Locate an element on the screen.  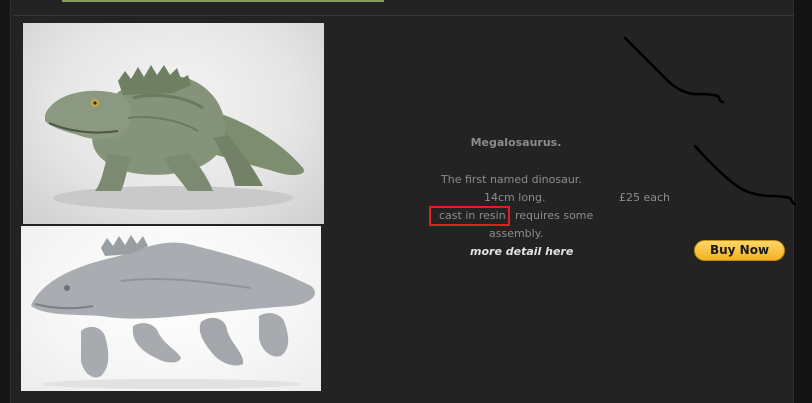
product-assembly-note: requires some is located at coordinates (554, 215).